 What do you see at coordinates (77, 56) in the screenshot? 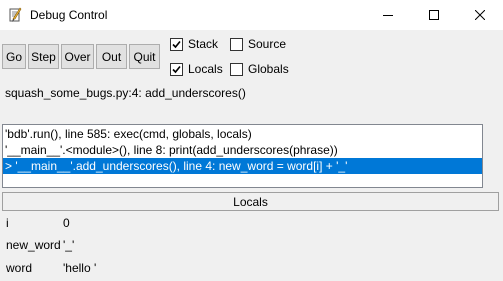
I see `over-button: Over` at bounding box center [77, 56].